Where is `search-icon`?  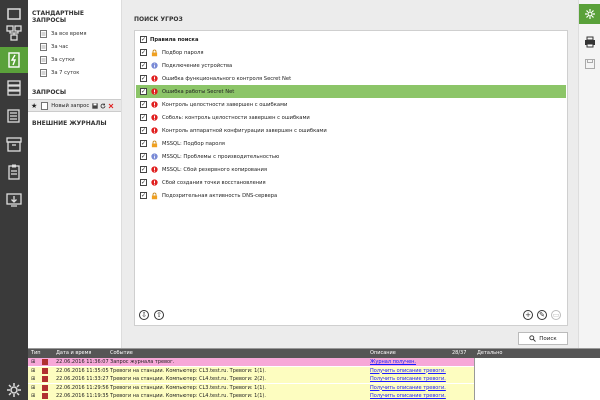
search-icon is located at coordinates (533, 338).